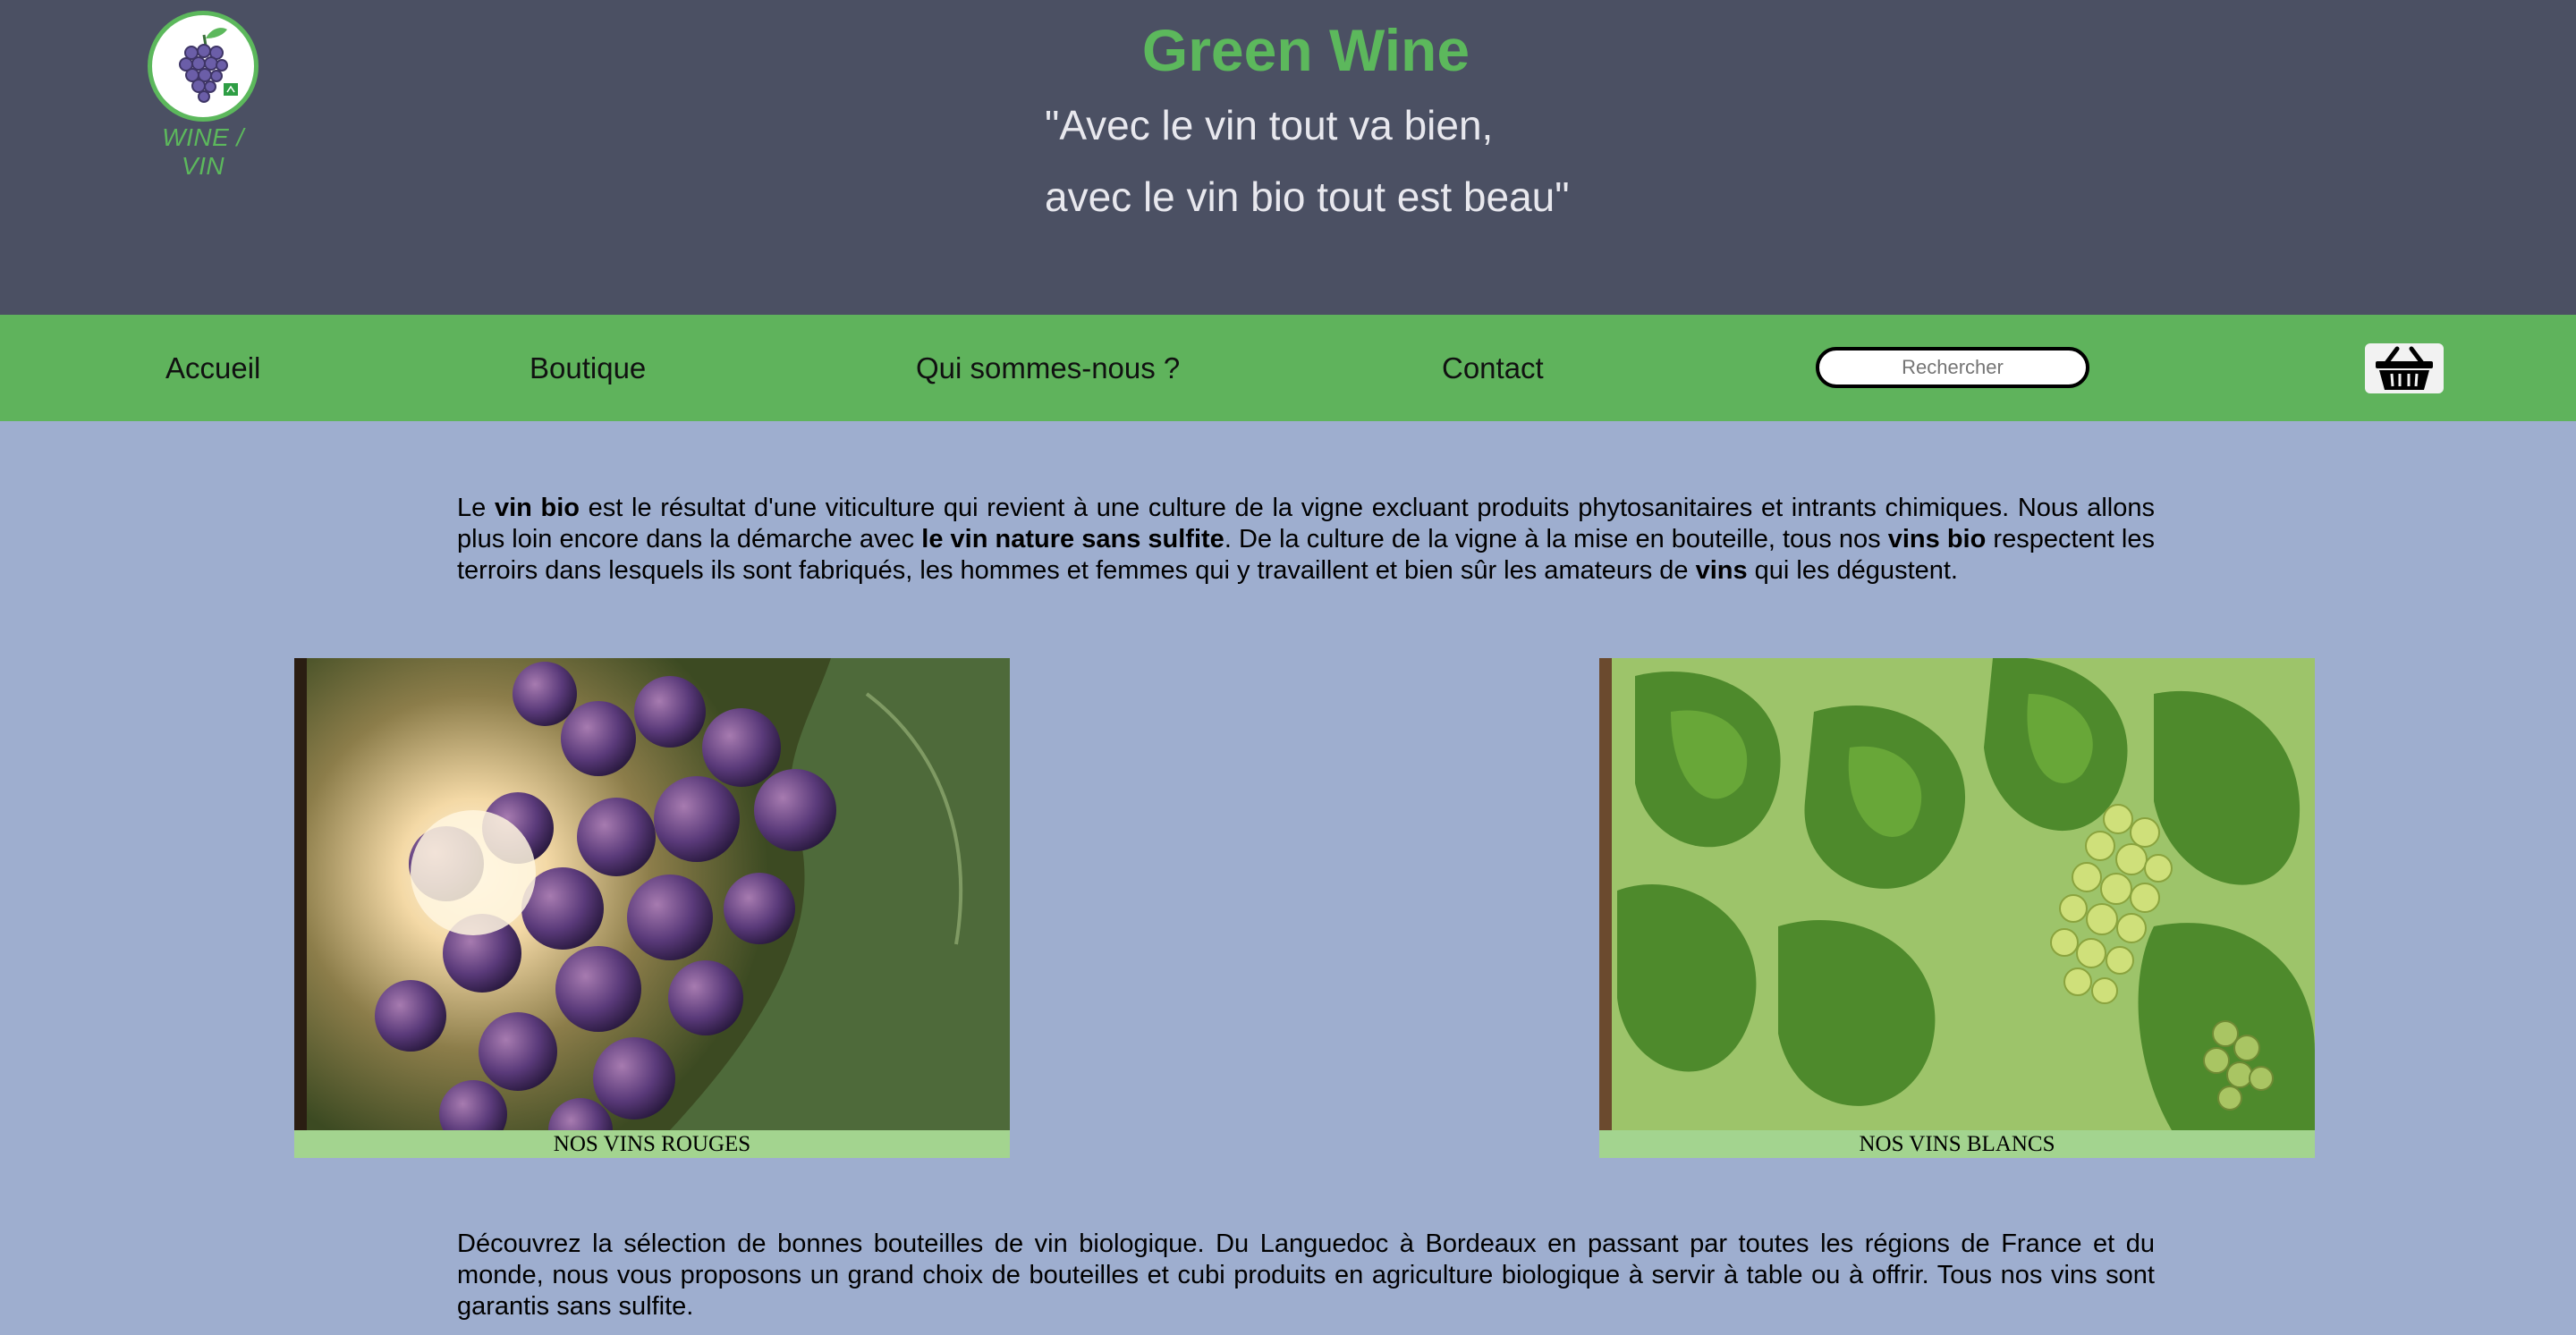  Describe the element at coordinates (1493, 368) in the screenshot. I see `nav-item-contact: Contact` at that location.